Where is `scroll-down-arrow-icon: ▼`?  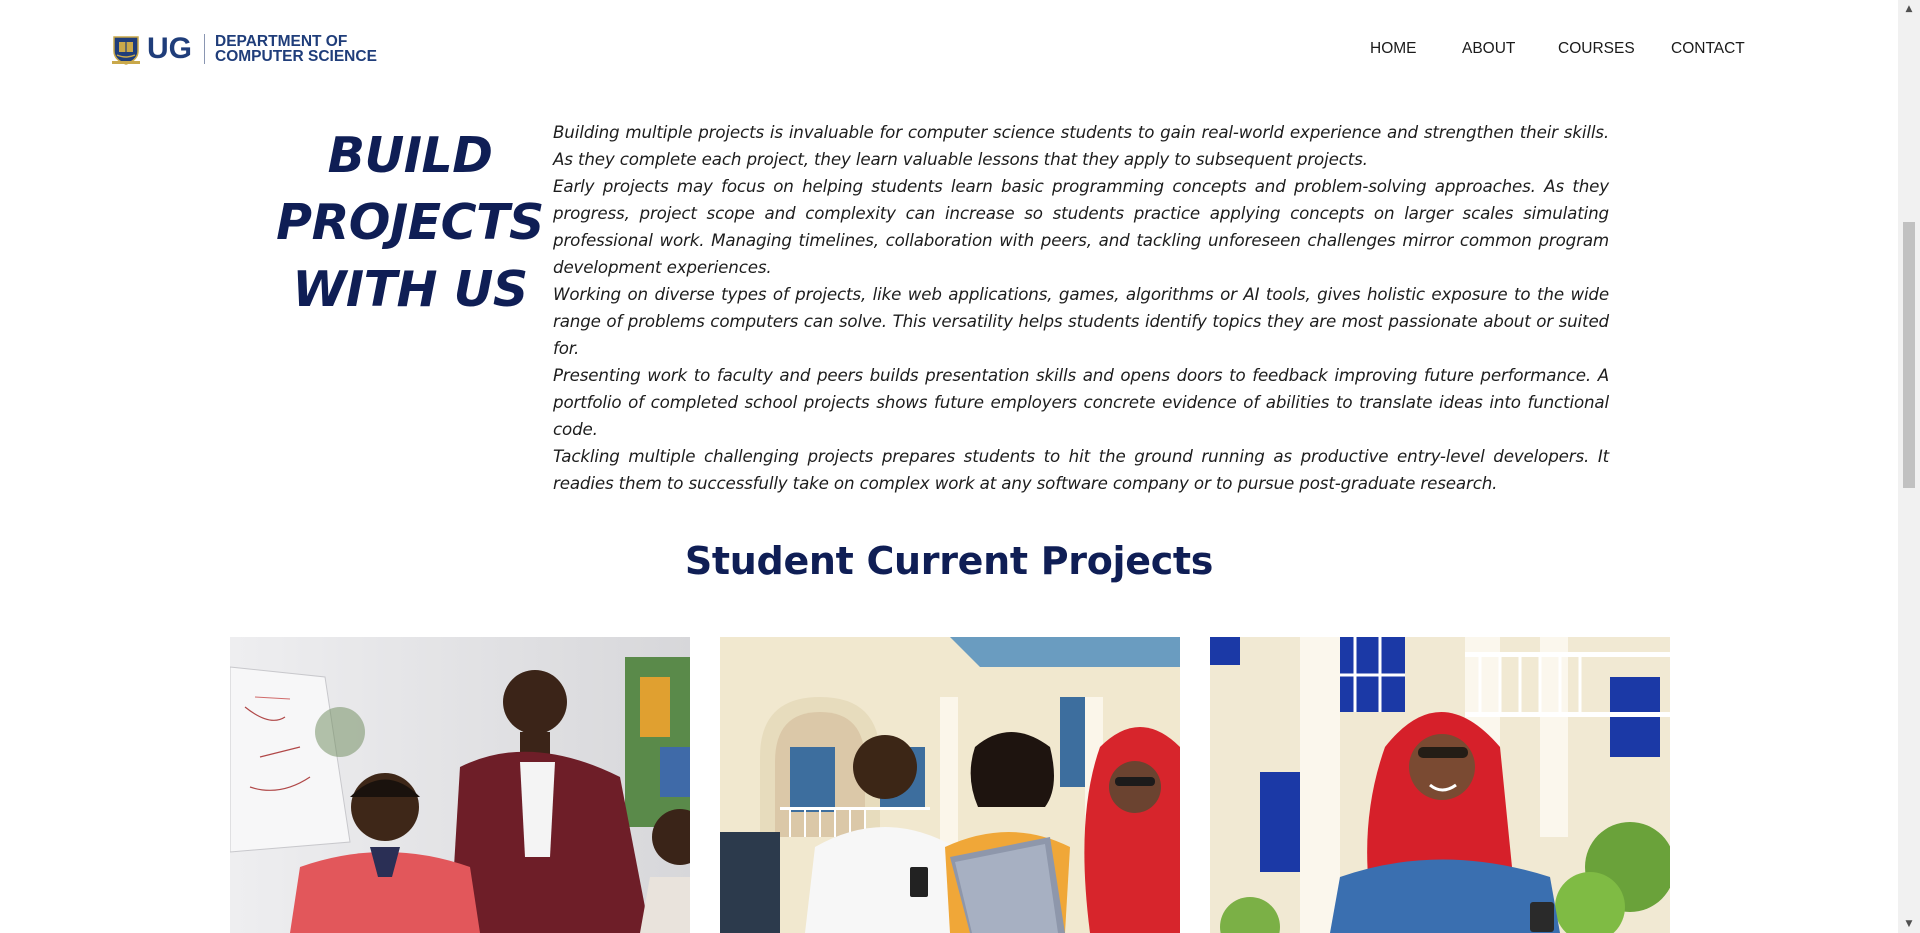 scroll-down-arrow-icon: ▼ is located at coordinates (1909, 924).